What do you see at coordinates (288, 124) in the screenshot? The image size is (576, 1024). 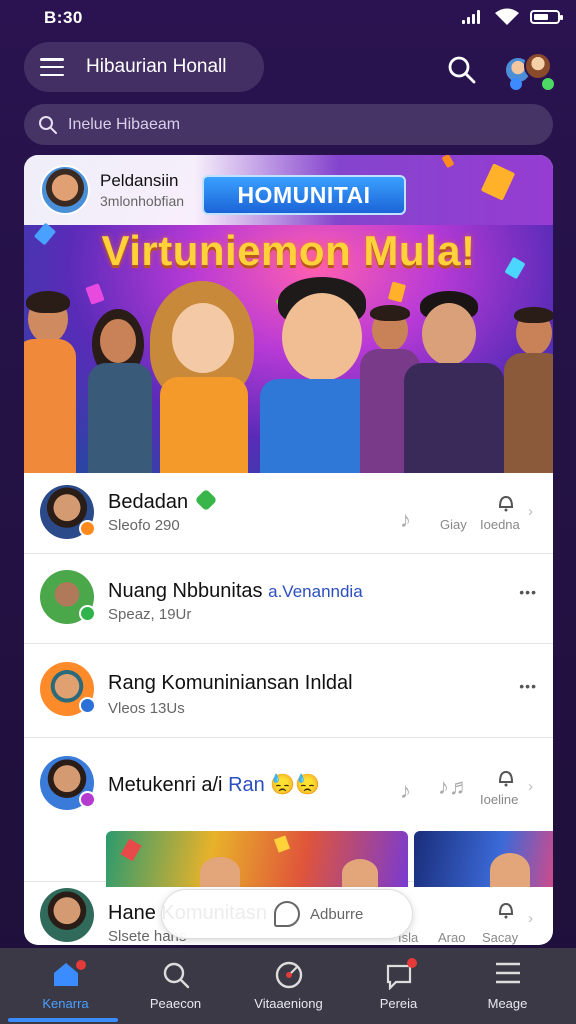 I see `search-bar: Inelue Hibaeam` at bounding box center [288, 124].